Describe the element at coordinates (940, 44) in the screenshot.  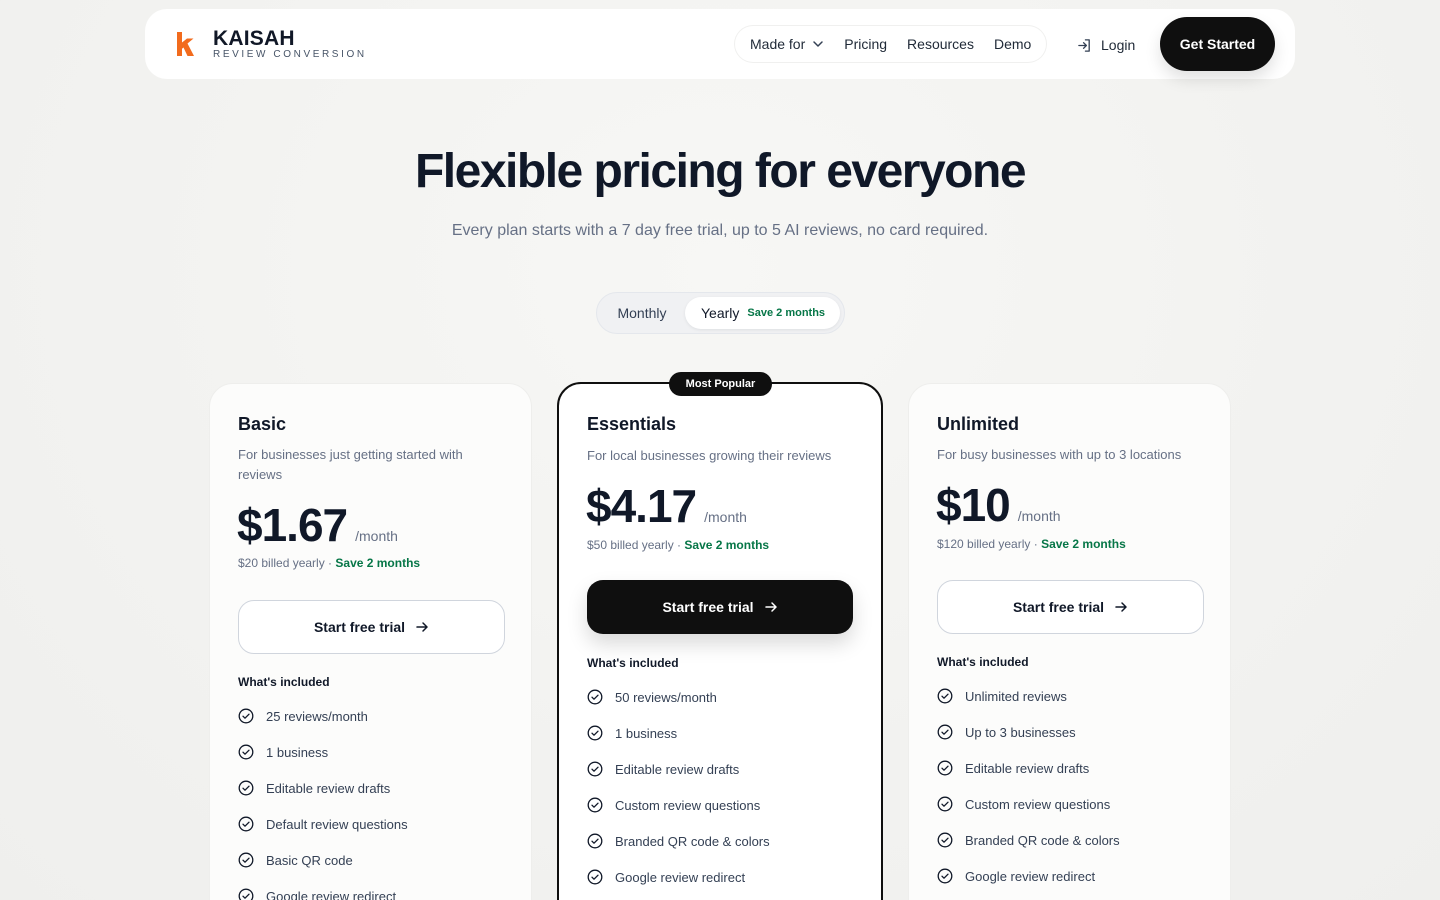
I see `nav-resources: Resources` at that location.